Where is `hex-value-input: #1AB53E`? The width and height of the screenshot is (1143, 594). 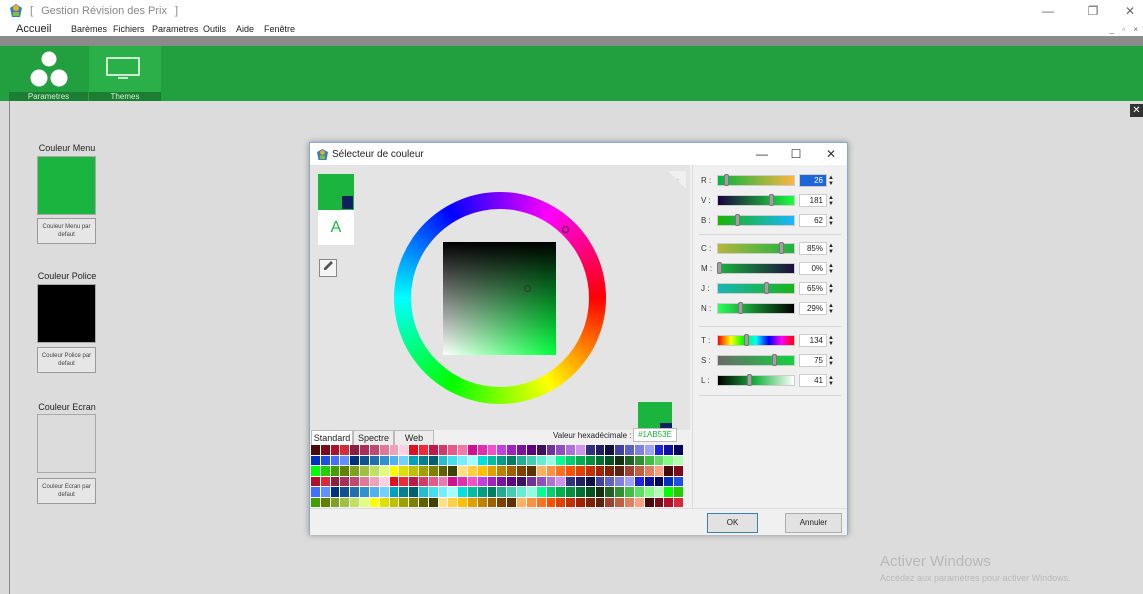
hex-value-input: #1AB53E is located at coordinates (655, 435).